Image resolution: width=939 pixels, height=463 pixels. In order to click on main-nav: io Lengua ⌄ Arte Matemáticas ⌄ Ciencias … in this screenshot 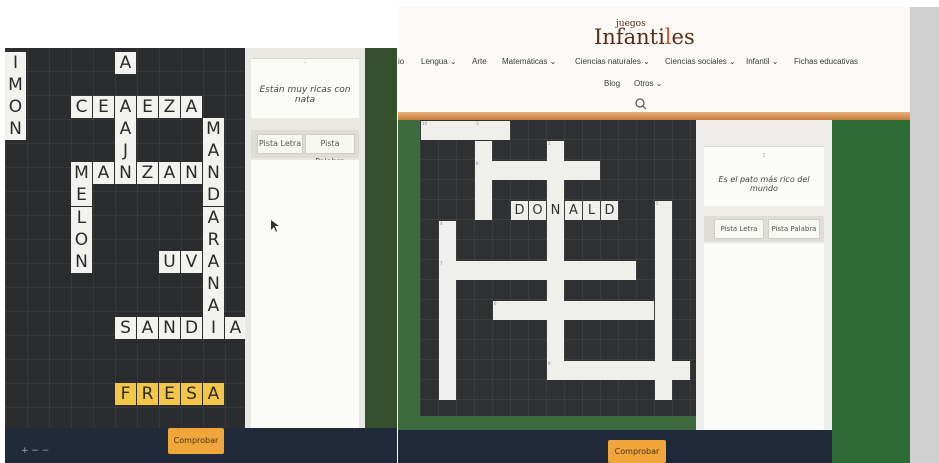, I will do `click(654, 64)`.